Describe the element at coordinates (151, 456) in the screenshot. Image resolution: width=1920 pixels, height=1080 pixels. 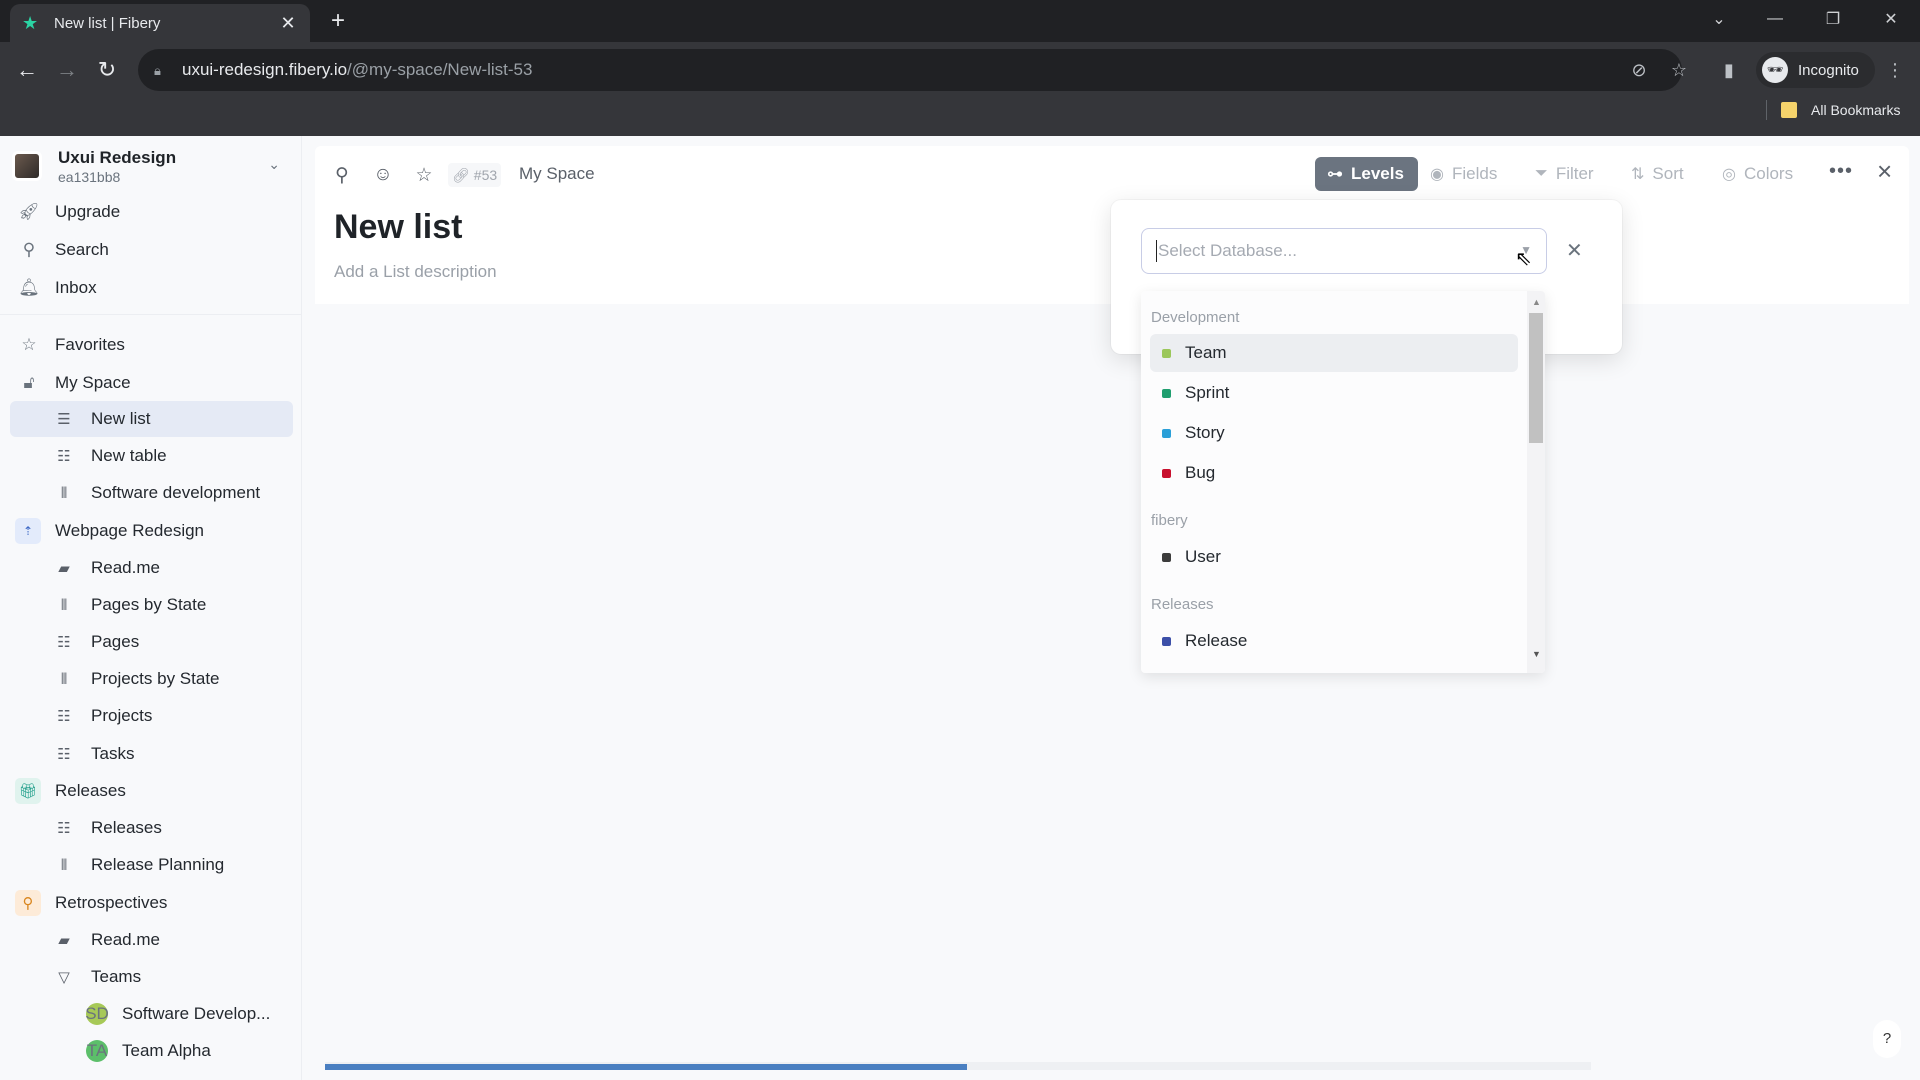
I see `sidebar-item-new-table: ☷ New table` at that location.